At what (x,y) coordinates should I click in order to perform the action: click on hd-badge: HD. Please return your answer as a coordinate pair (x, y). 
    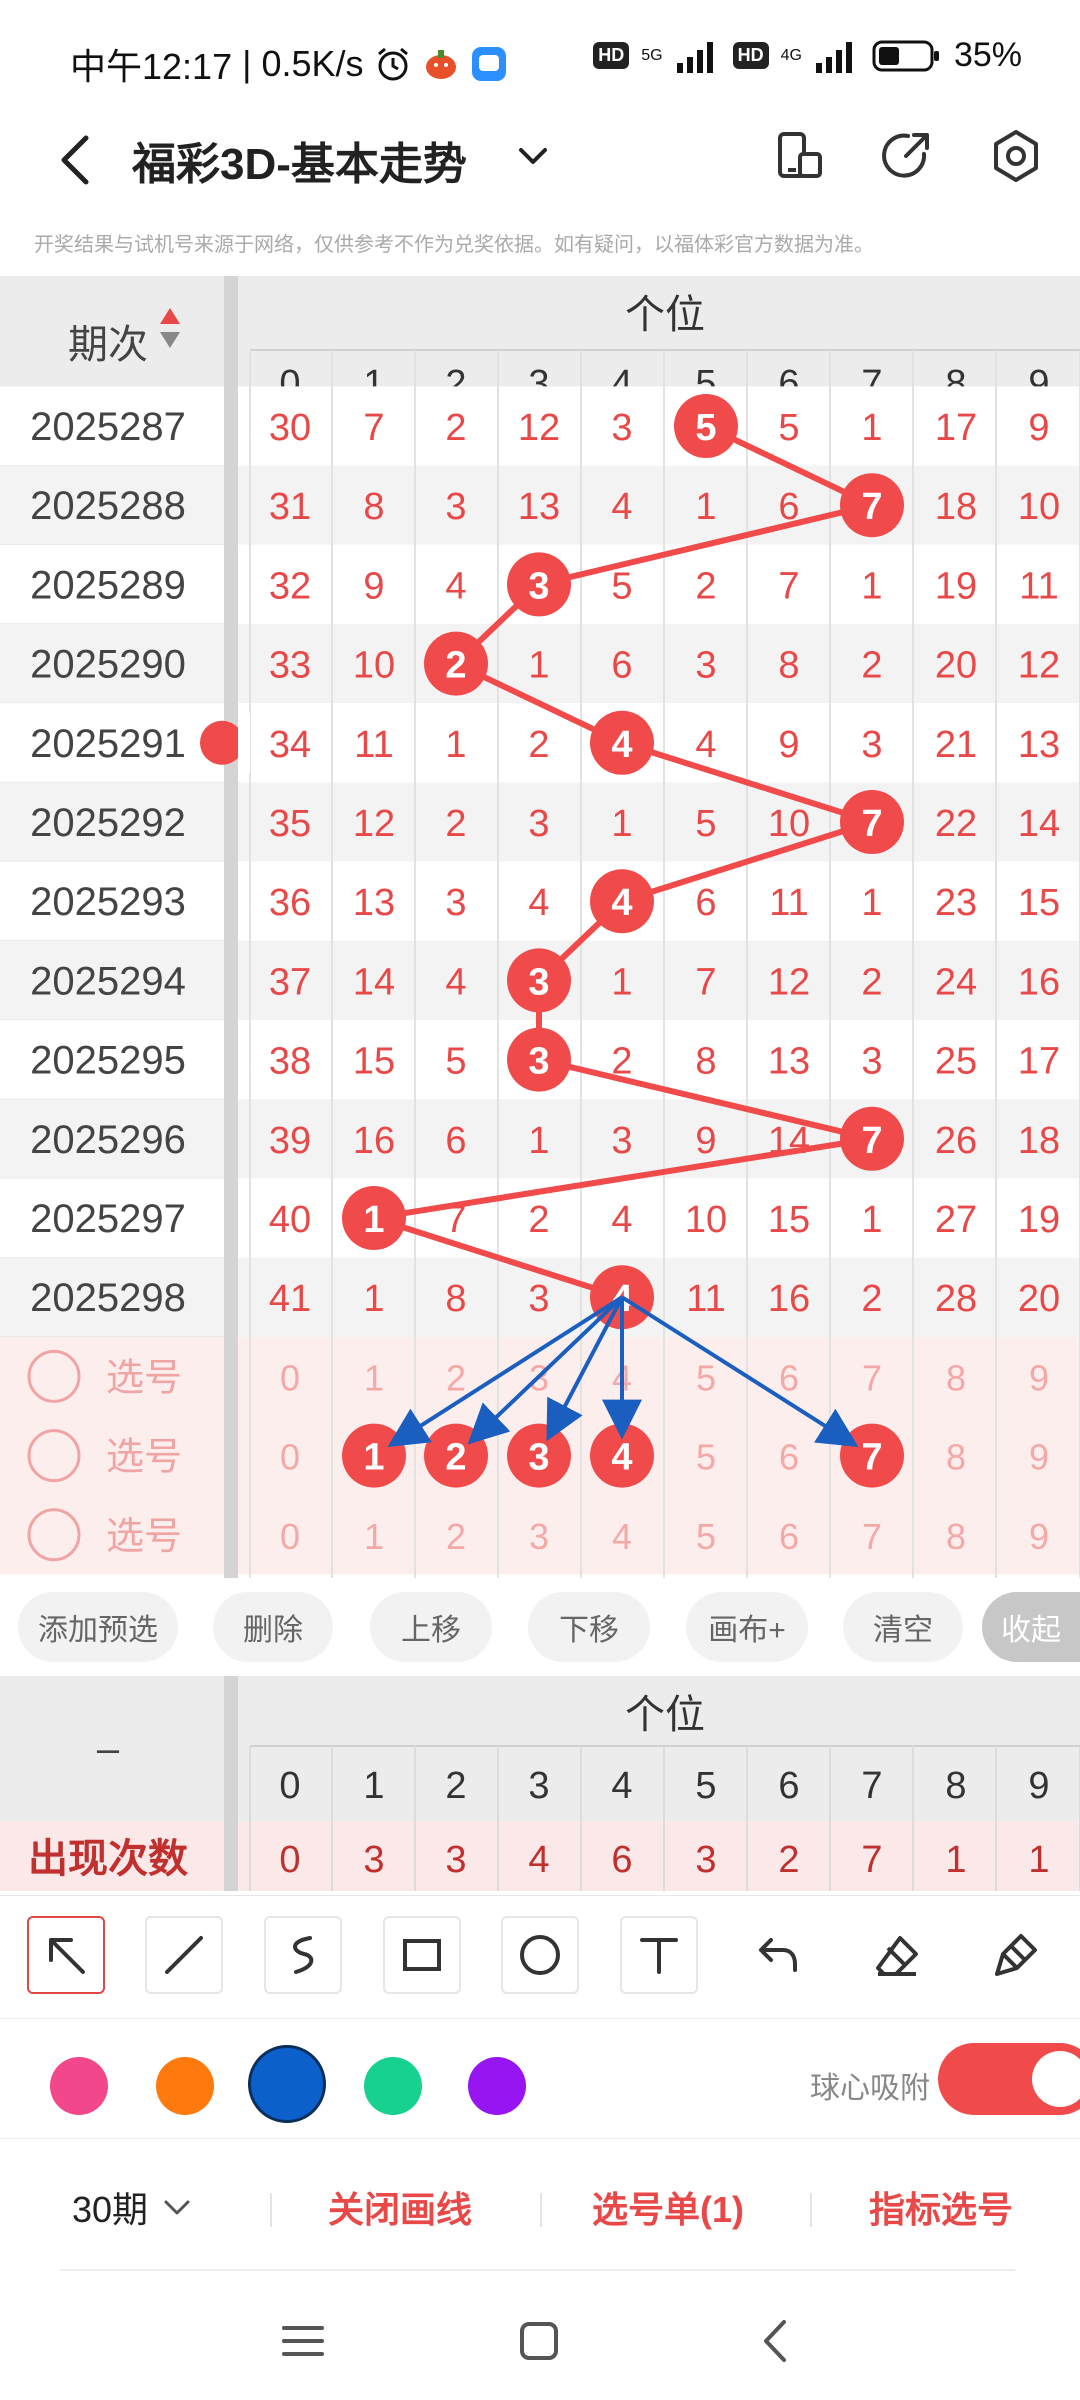
    Looking at the image, I should click on (611, 55).